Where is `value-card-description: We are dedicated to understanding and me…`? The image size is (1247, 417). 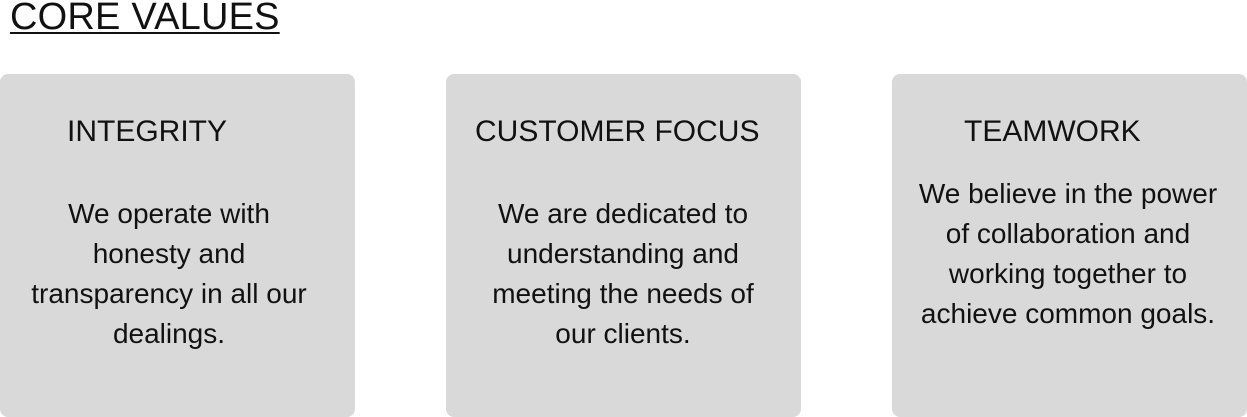 value-card-description: We are dedicated to understanding and me… is located at coordinates (623, 273).